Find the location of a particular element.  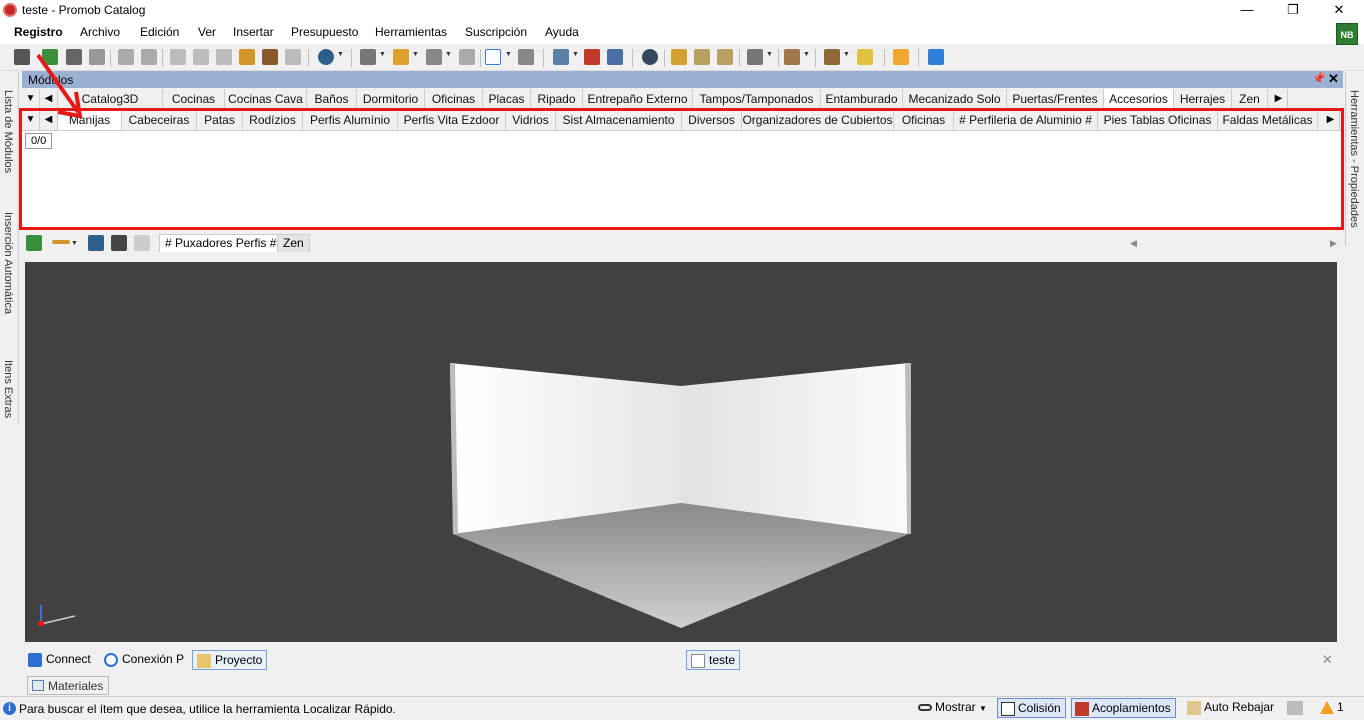

group-icon is located at coordinates (401, 57).